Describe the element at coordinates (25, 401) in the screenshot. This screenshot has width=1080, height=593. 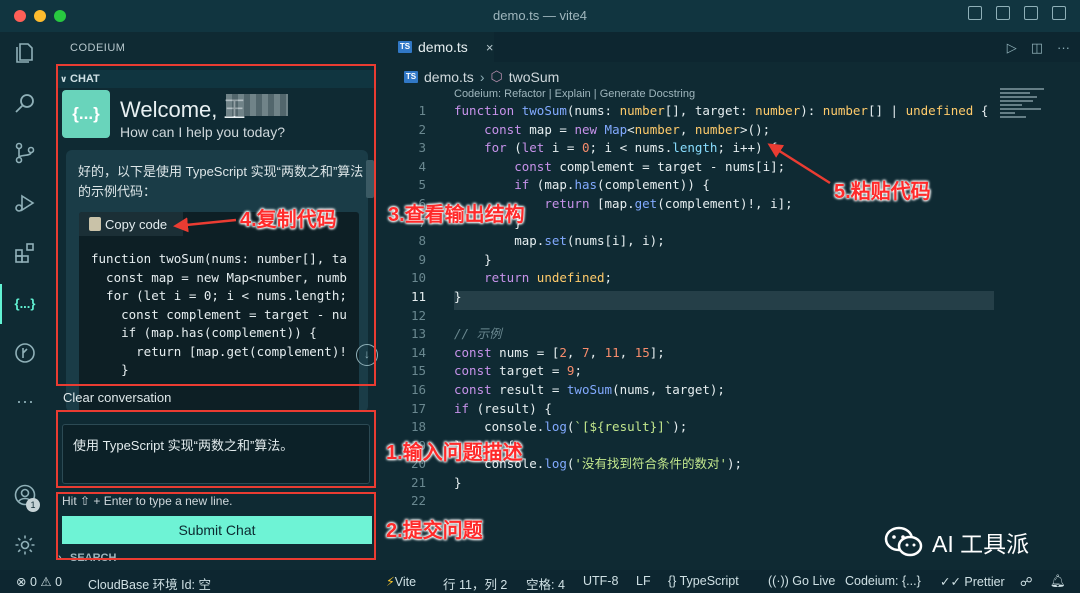
I see `more-icon: ···` at that location.